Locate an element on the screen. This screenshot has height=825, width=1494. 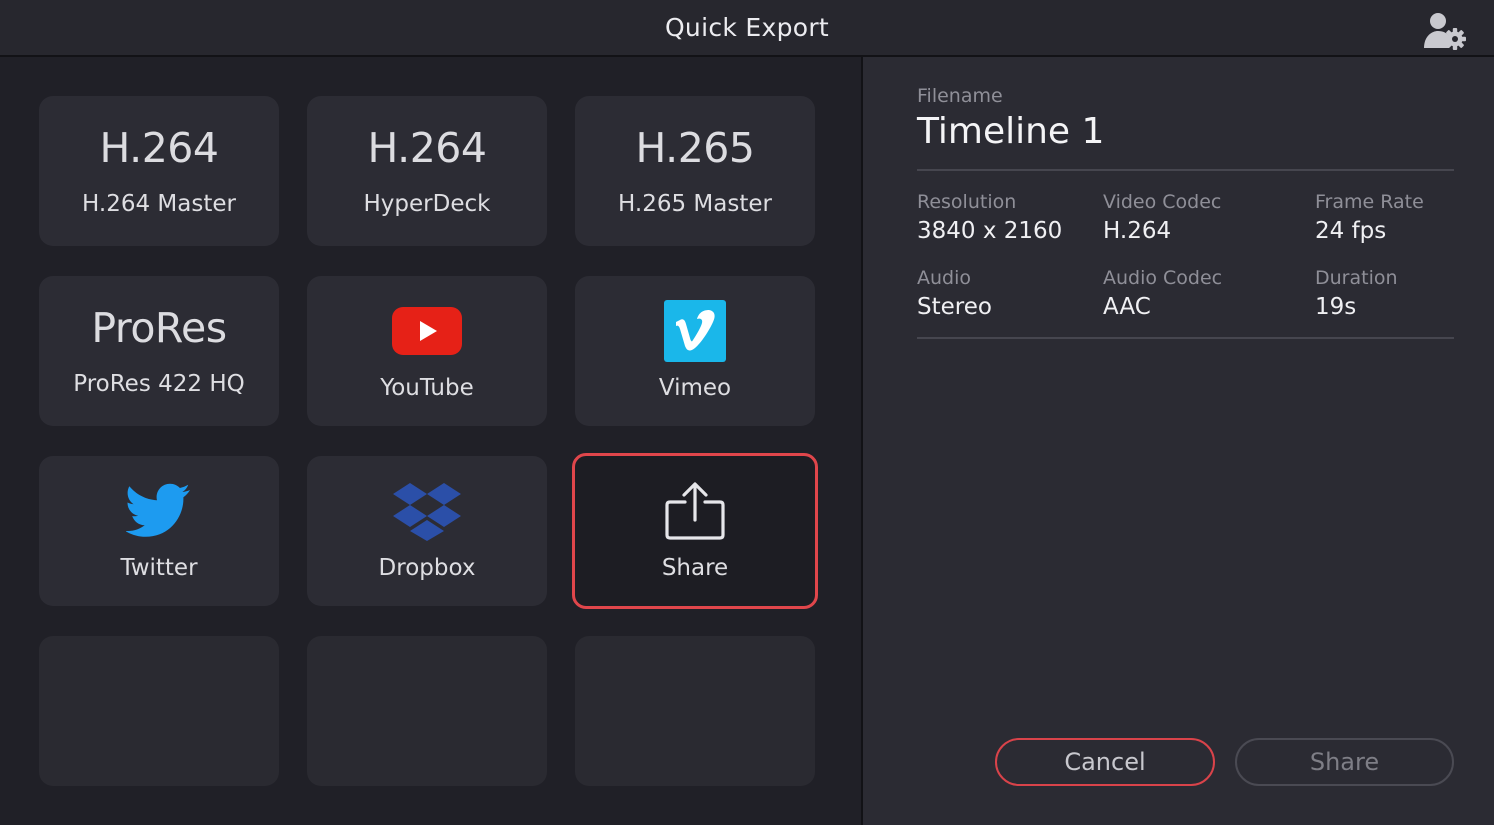
preset-hyperdeck: H.264 HyperDeck is located at coordinates (427, 171).